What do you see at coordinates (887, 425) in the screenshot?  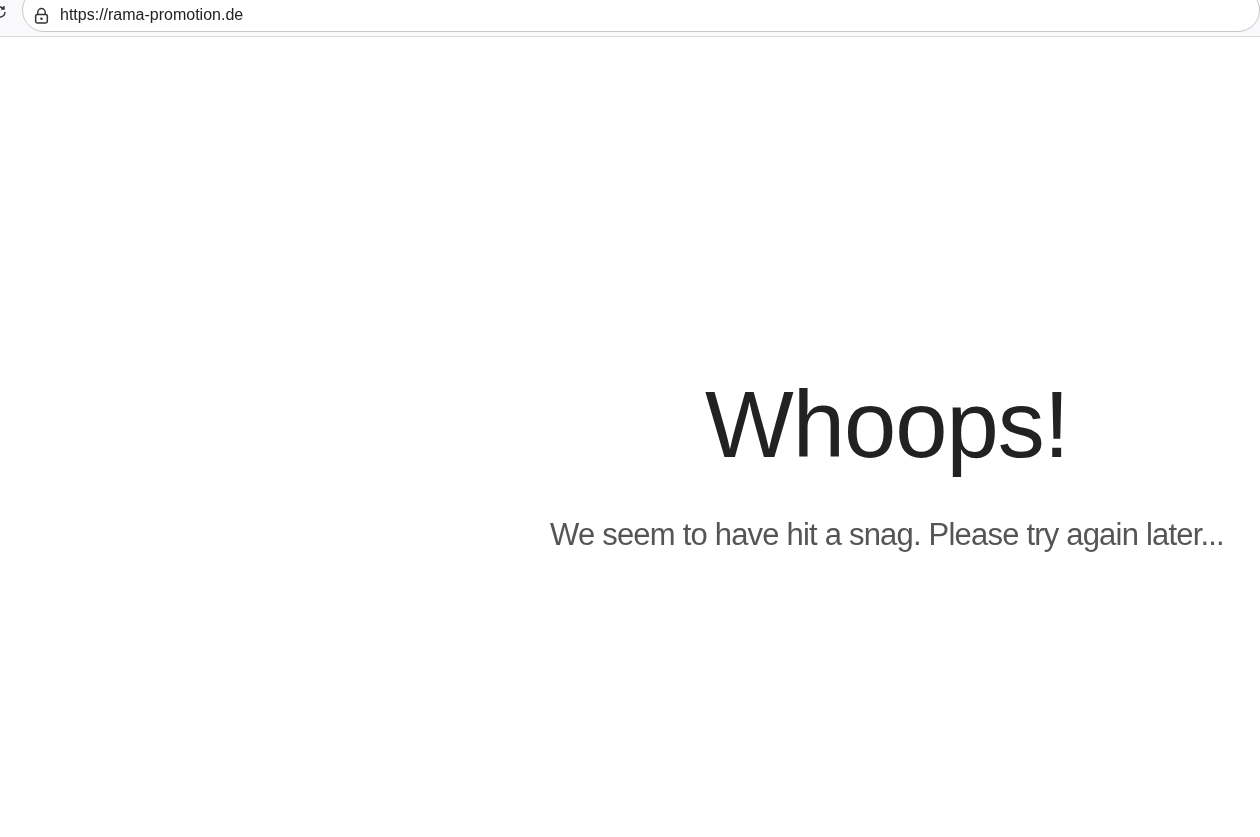 I see `error-heading: Whoops!` at bounding box center [887, 425].